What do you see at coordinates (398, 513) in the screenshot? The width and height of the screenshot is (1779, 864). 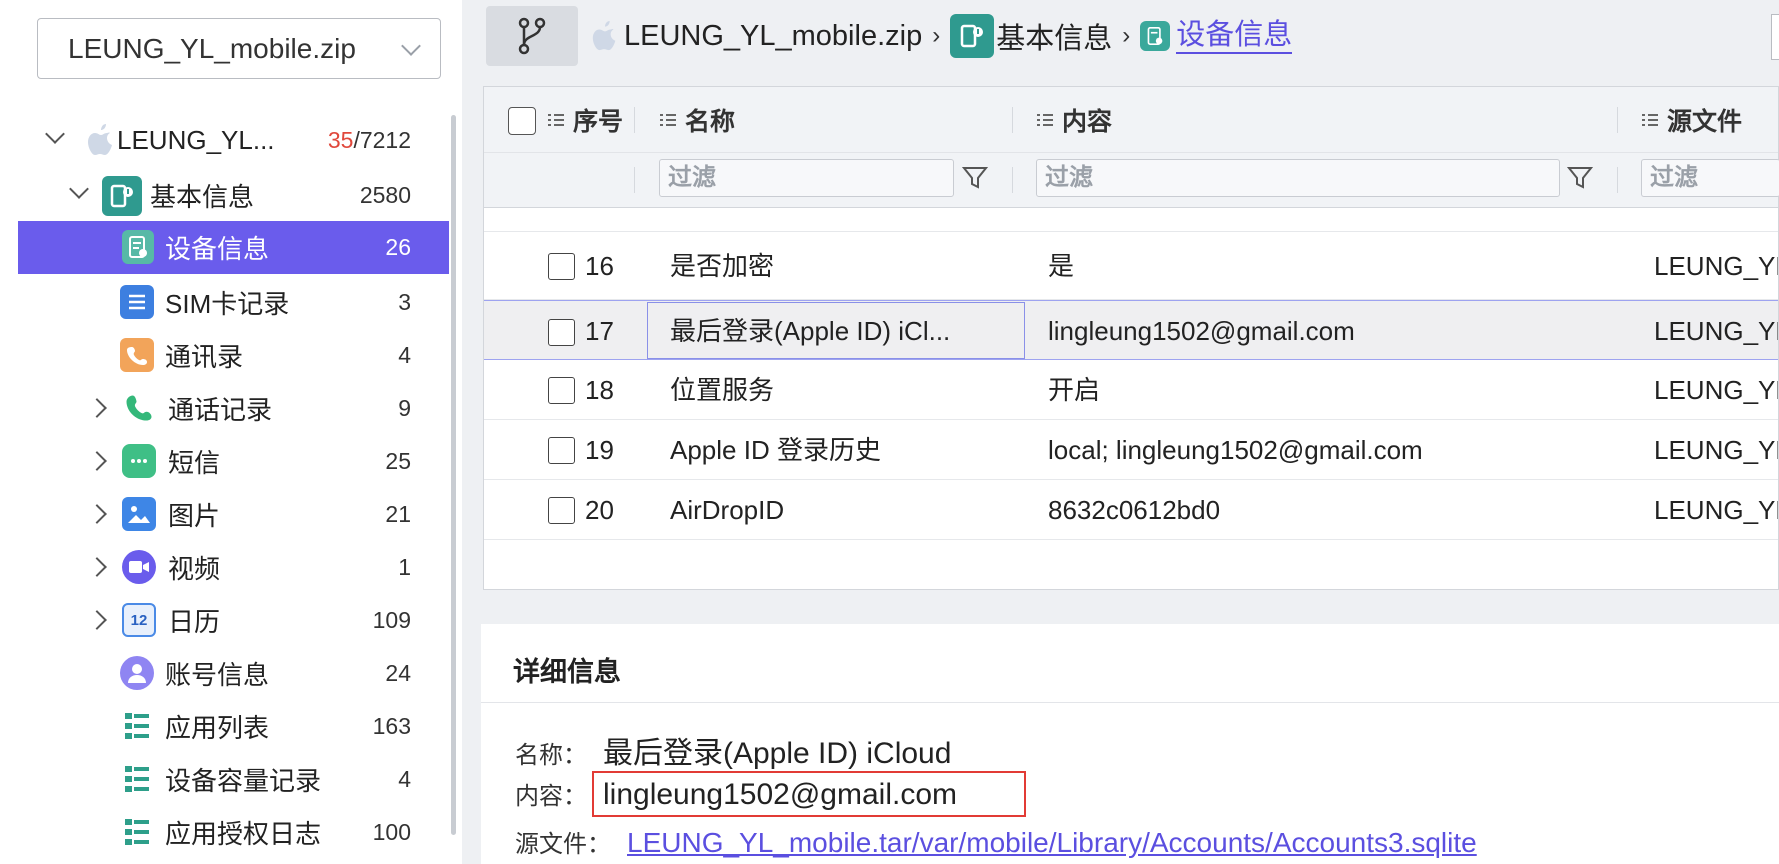 I see `tree-item-count: 21` at bounding box center [398, 513].